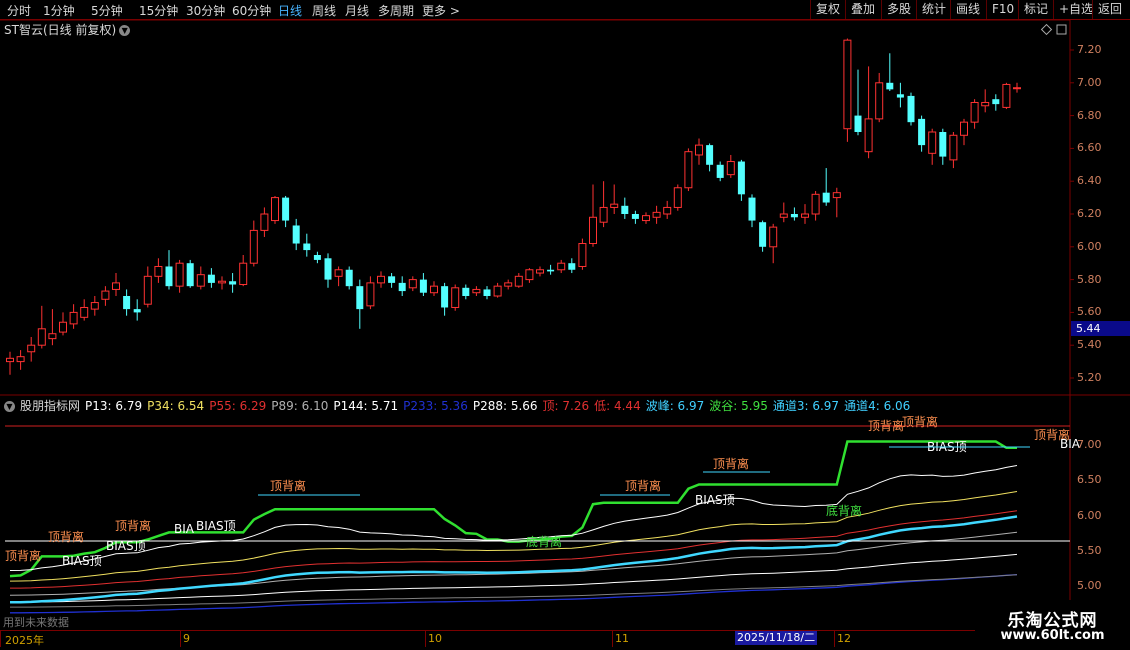 This screenshot has width=1130, height=650. What do you see at coordinates (9, 406) in the screenshot?
I see `collapse-icon: ▼` at bounding box center [9, 406].